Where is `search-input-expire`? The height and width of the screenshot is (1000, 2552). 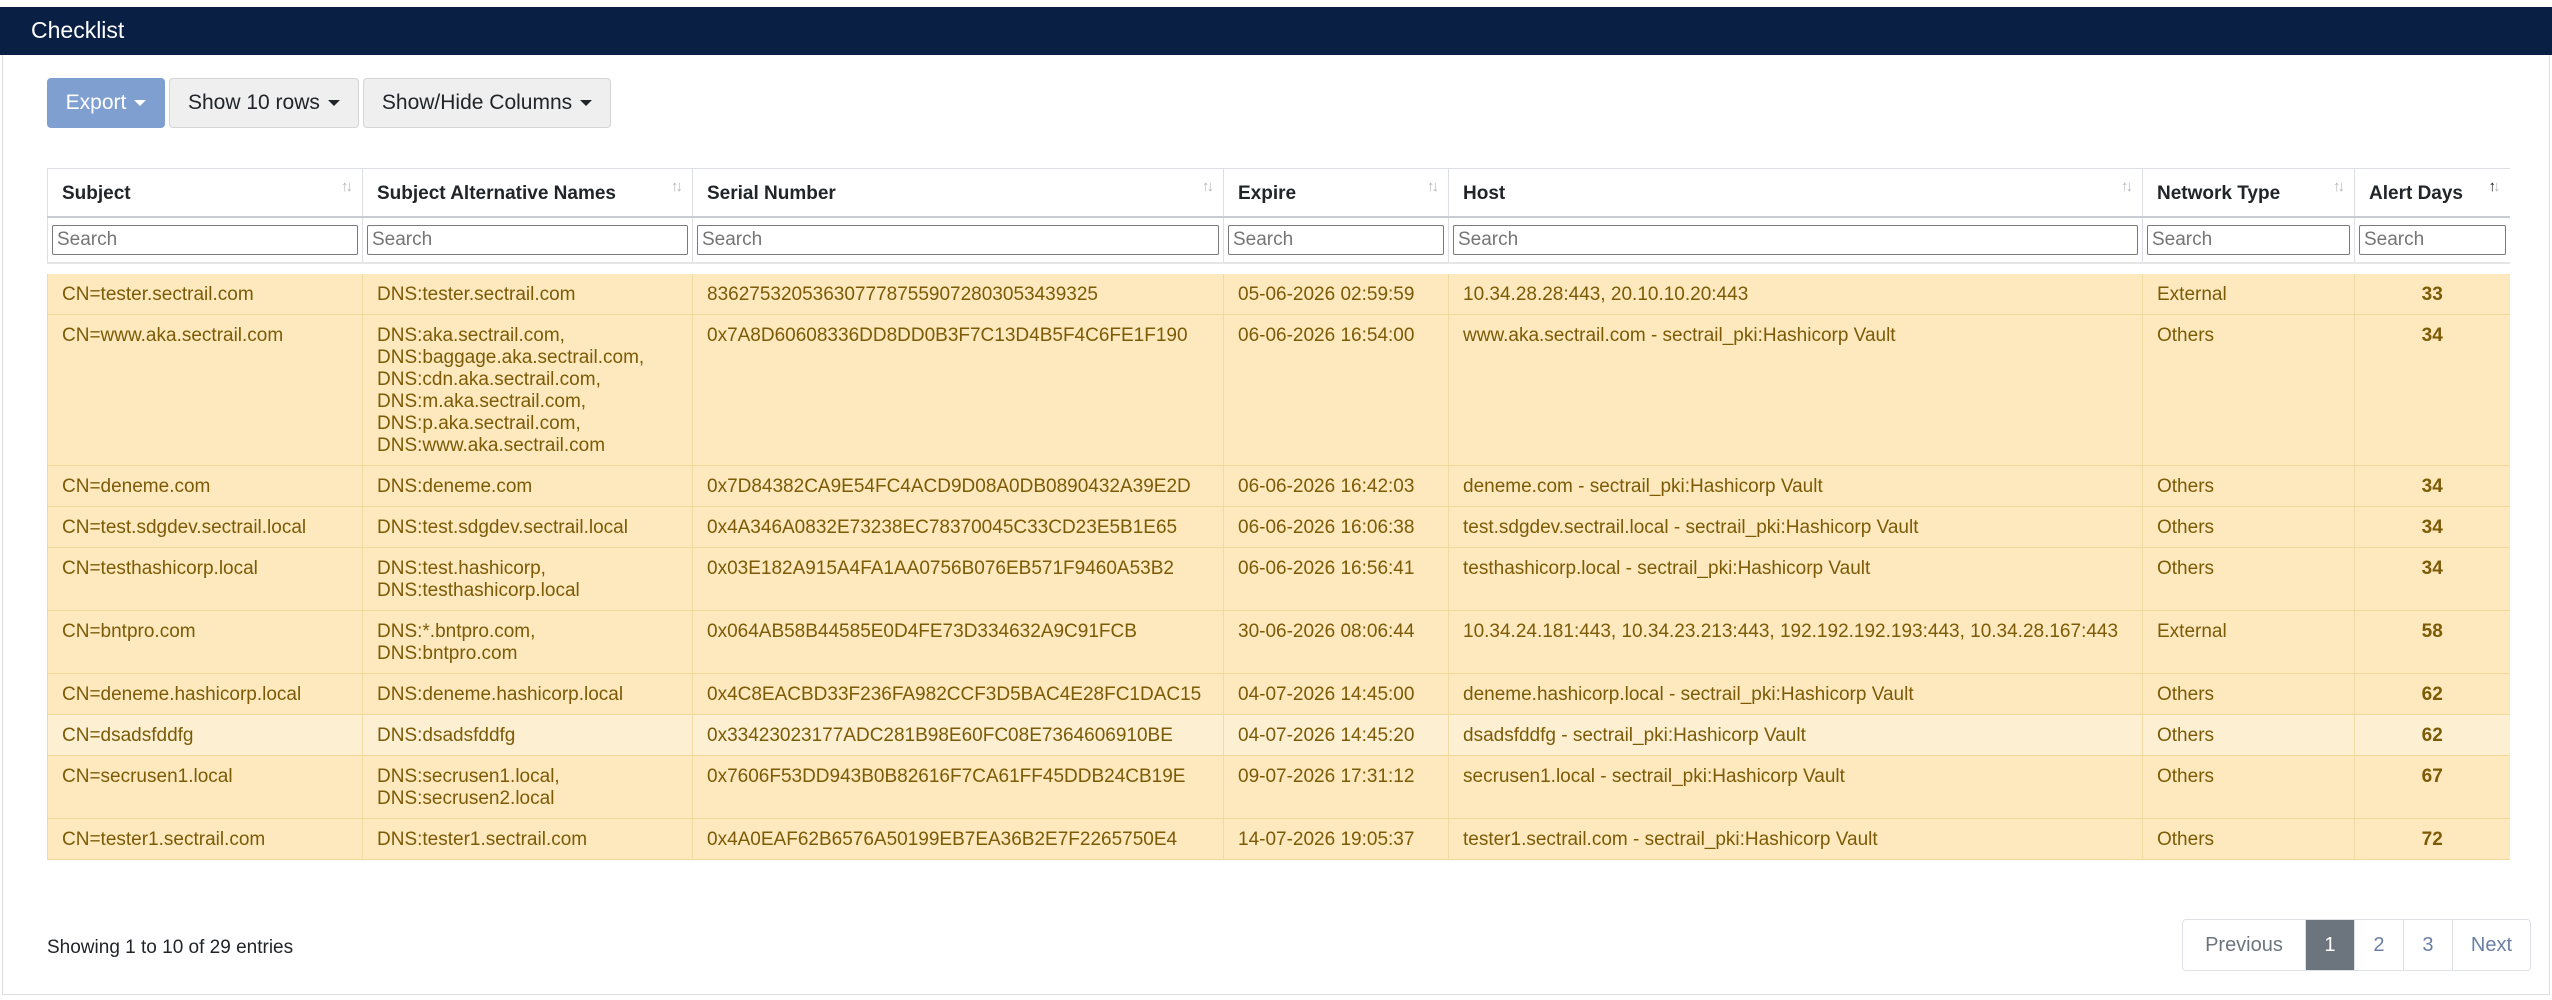 search-input-expire is located at coordinates (1336, 239).